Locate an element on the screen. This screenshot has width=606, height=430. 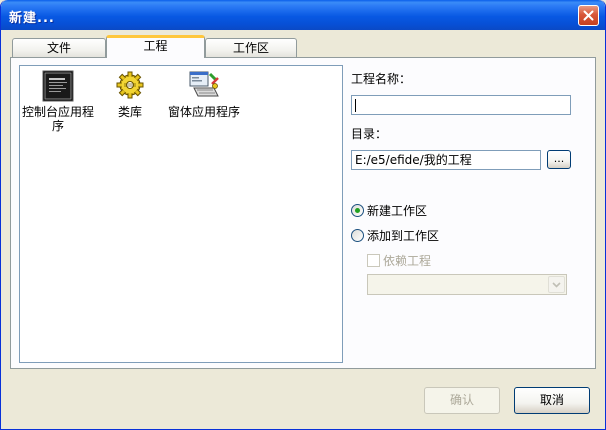
directory-input: E:/e5/efide/我的工程 is located at coordinates (446, 160).